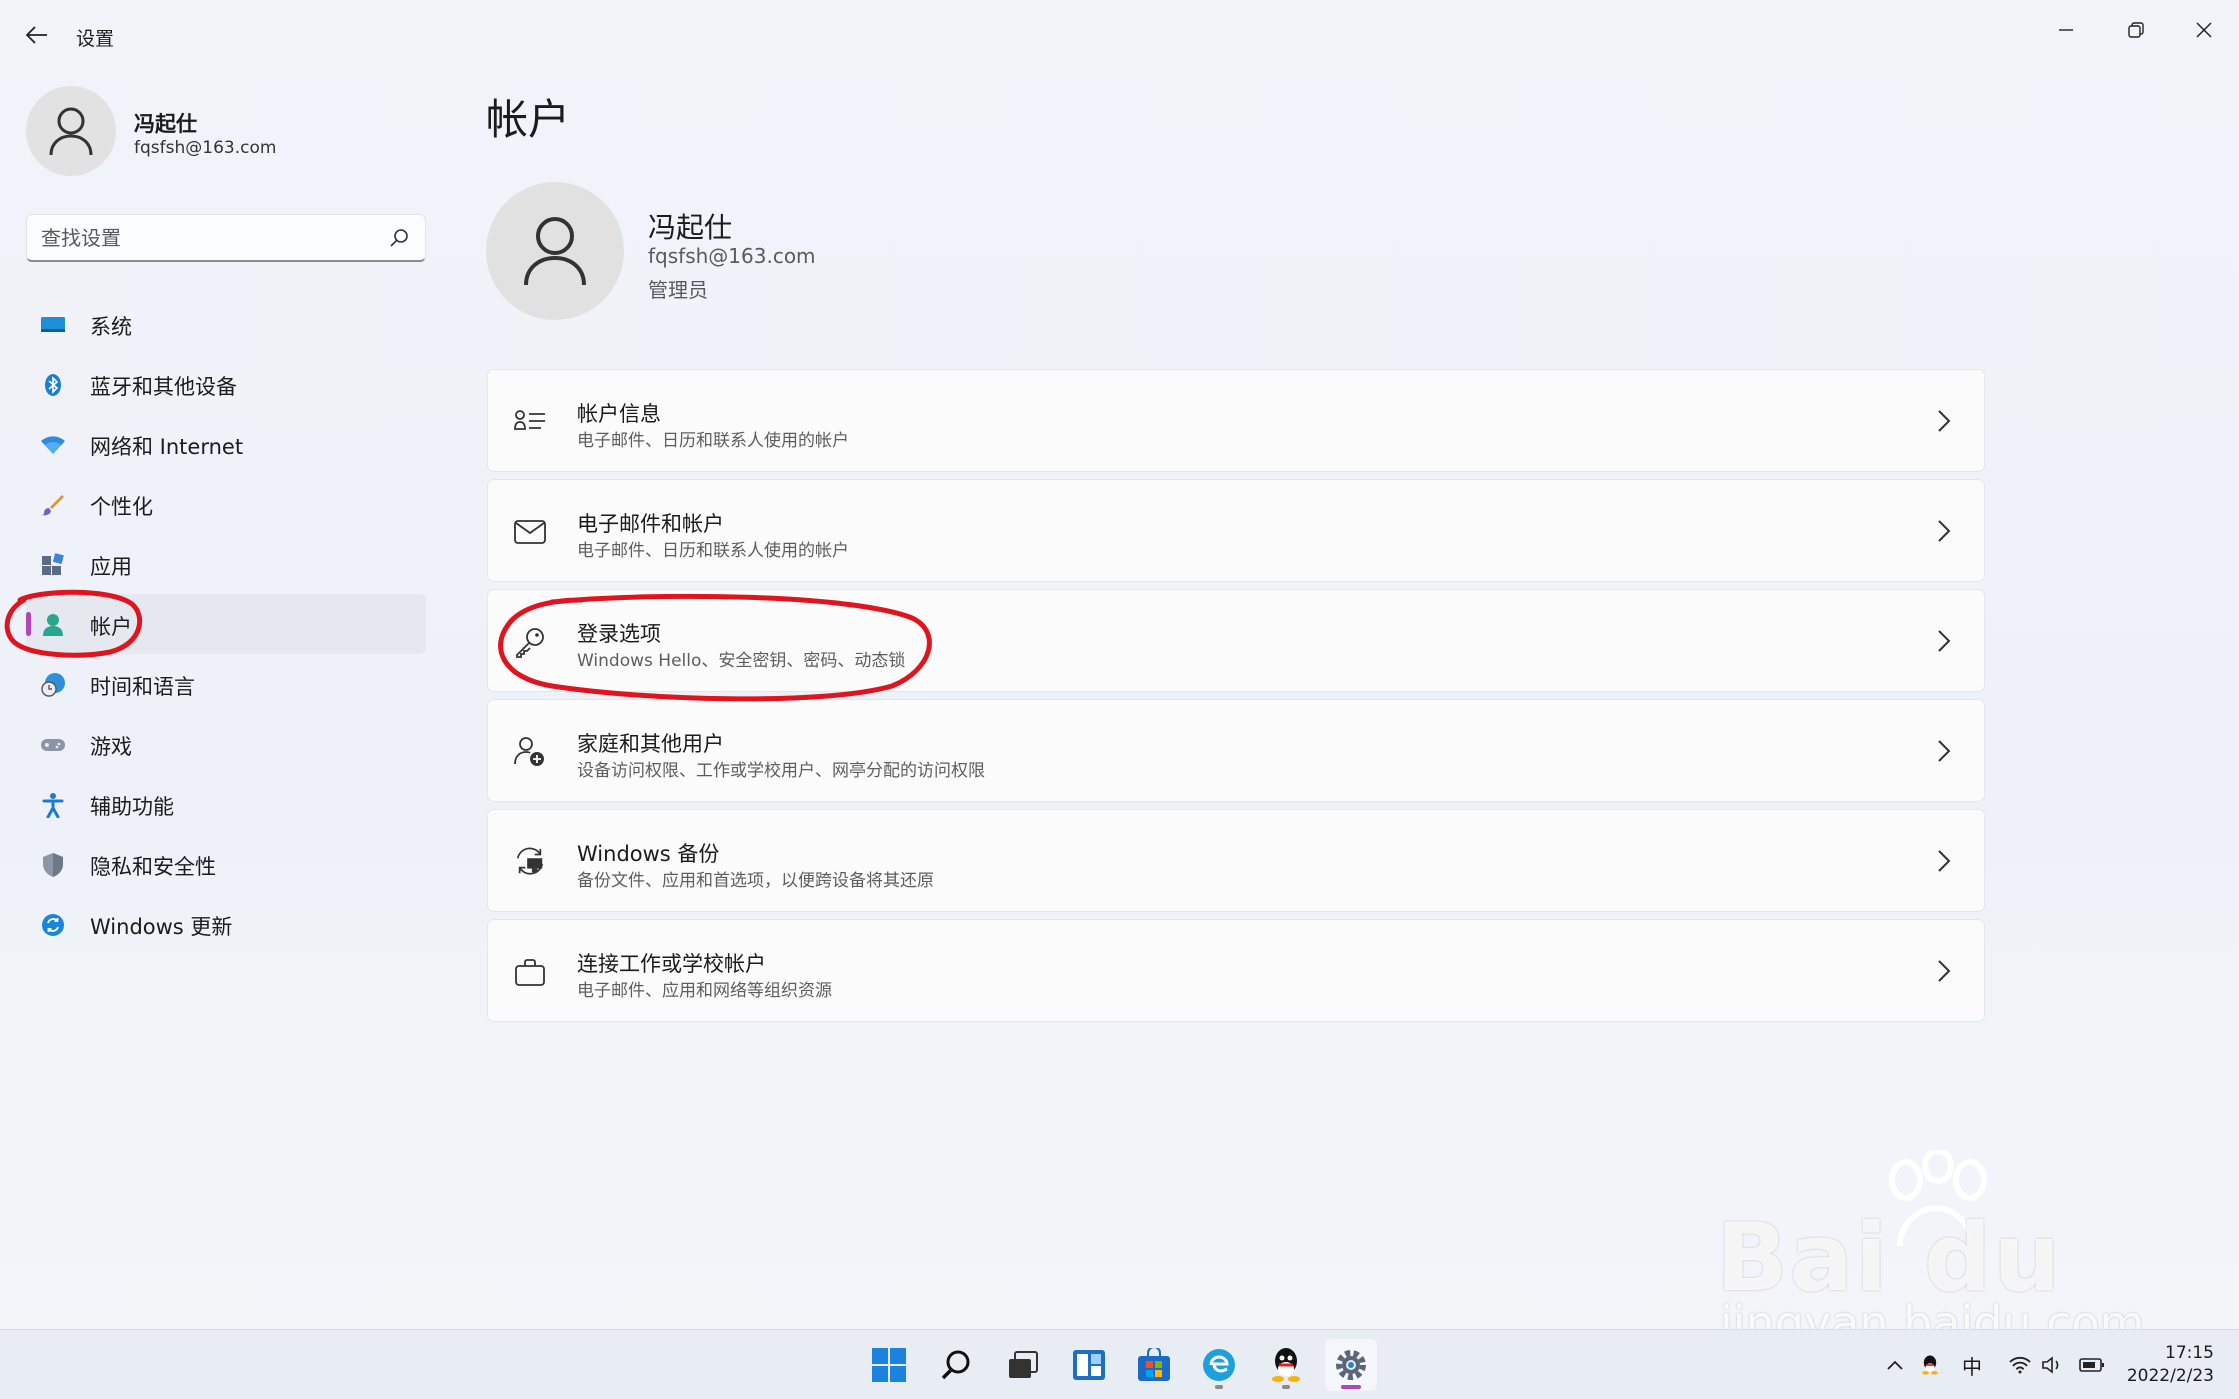 The height and width of the screenshot is (1399, 2239). Describe the element at coordinates (1236, 420) in the screenshot. I see `card-account-info: 帐户信息 电子邮件、日历和联系人使用的帐户` at that location.